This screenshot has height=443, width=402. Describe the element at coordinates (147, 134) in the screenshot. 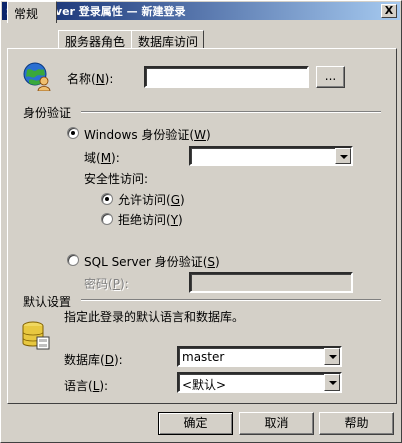

I see `windows-auth-label: Windows 身份验证(W)` at that location.